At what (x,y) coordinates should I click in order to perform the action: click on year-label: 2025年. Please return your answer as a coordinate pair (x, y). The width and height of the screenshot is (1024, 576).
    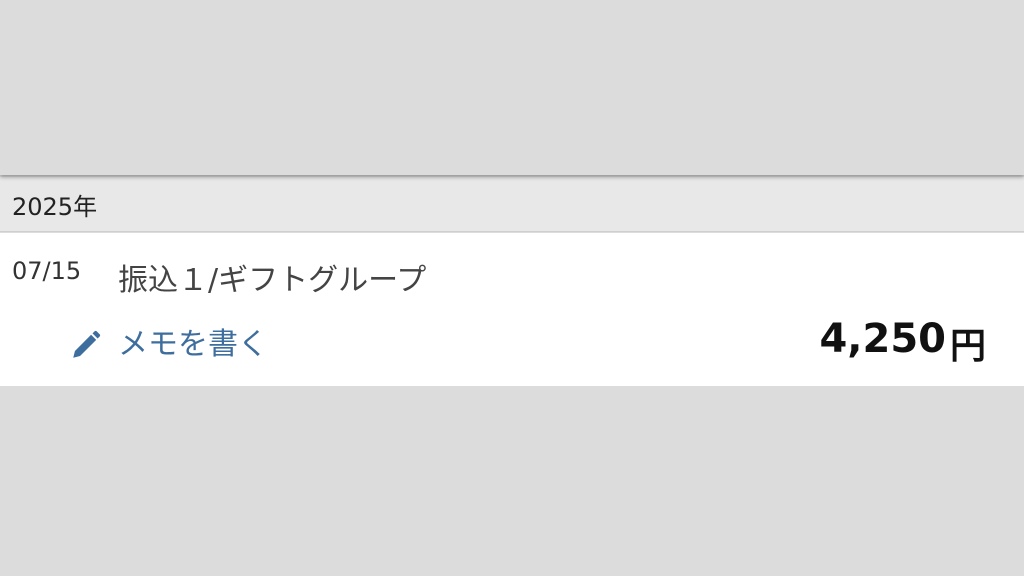
    Looking at the image, I should click on (55, 207).